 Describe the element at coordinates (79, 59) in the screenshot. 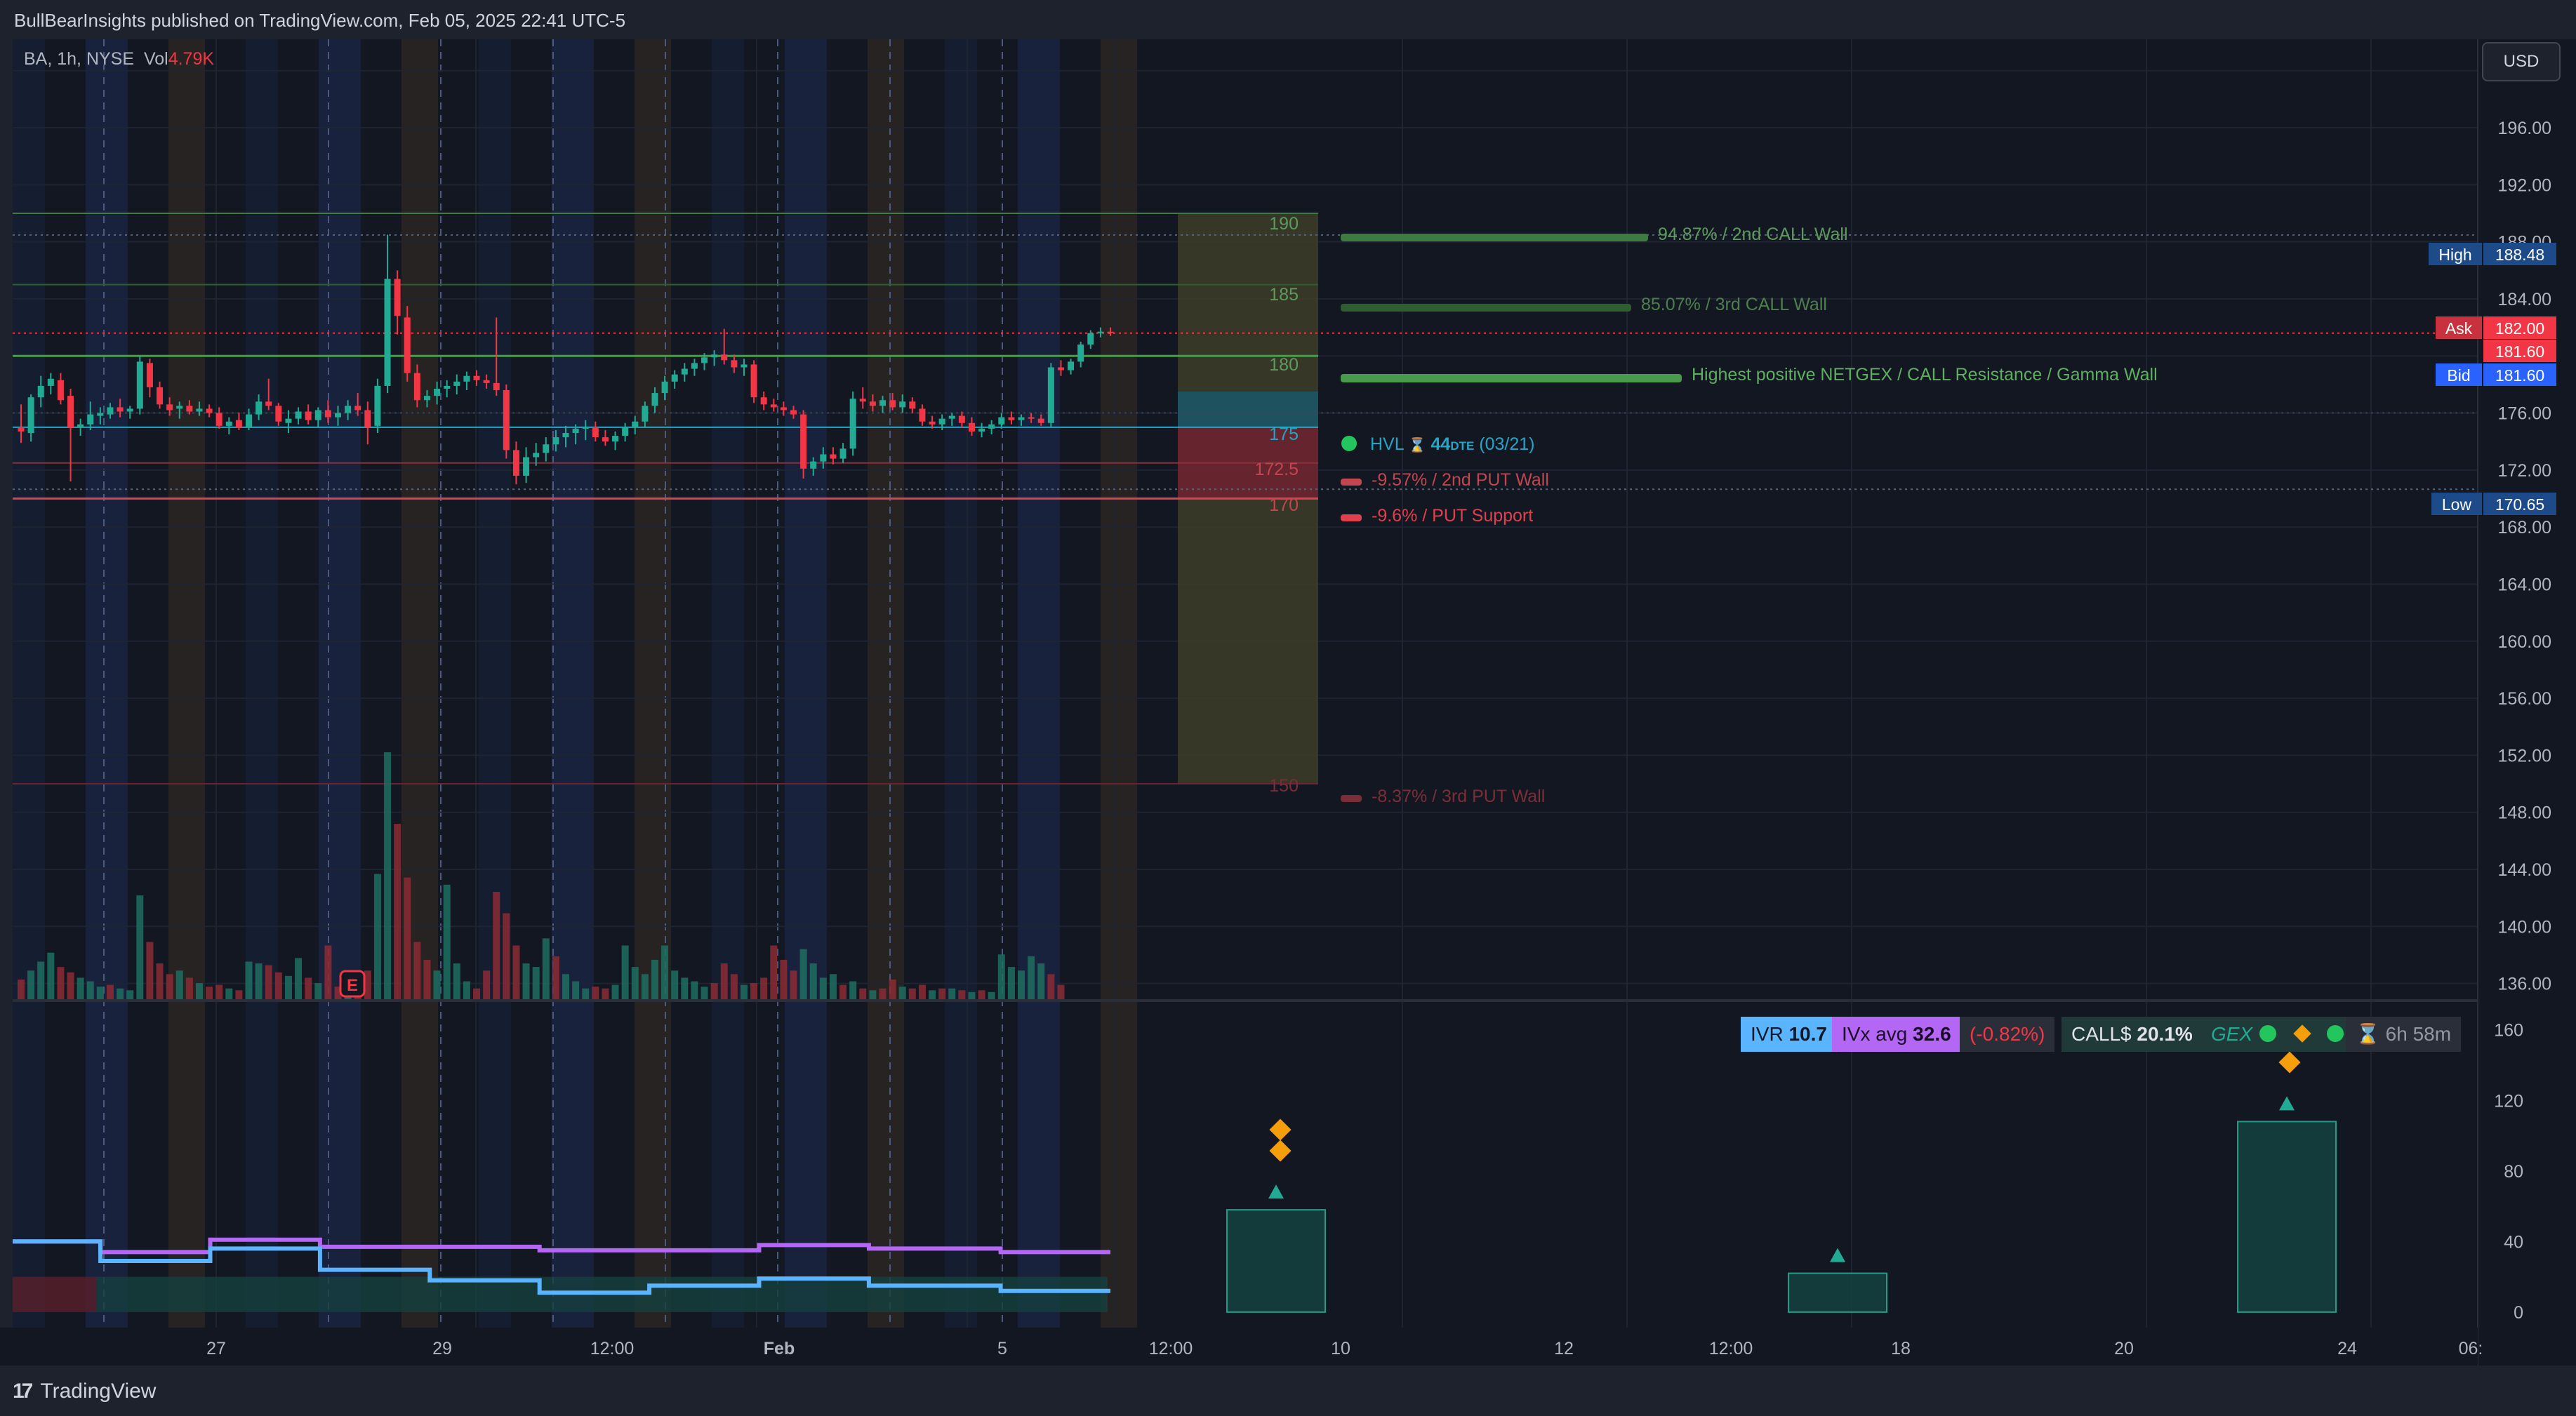

I see `symbol-info: BA, 1h, NYSE` at that location.